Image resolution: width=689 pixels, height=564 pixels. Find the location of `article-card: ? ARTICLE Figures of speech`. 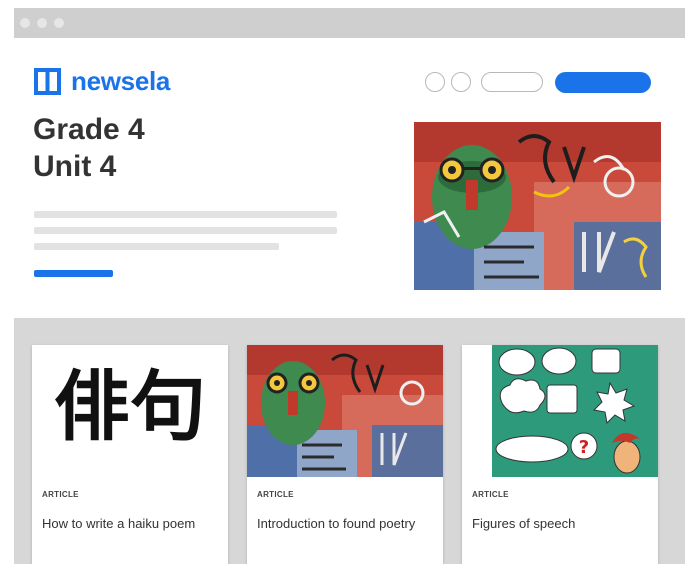

article-card: ? ARTICLE Figures of speech is located at coordinates (560, 454).